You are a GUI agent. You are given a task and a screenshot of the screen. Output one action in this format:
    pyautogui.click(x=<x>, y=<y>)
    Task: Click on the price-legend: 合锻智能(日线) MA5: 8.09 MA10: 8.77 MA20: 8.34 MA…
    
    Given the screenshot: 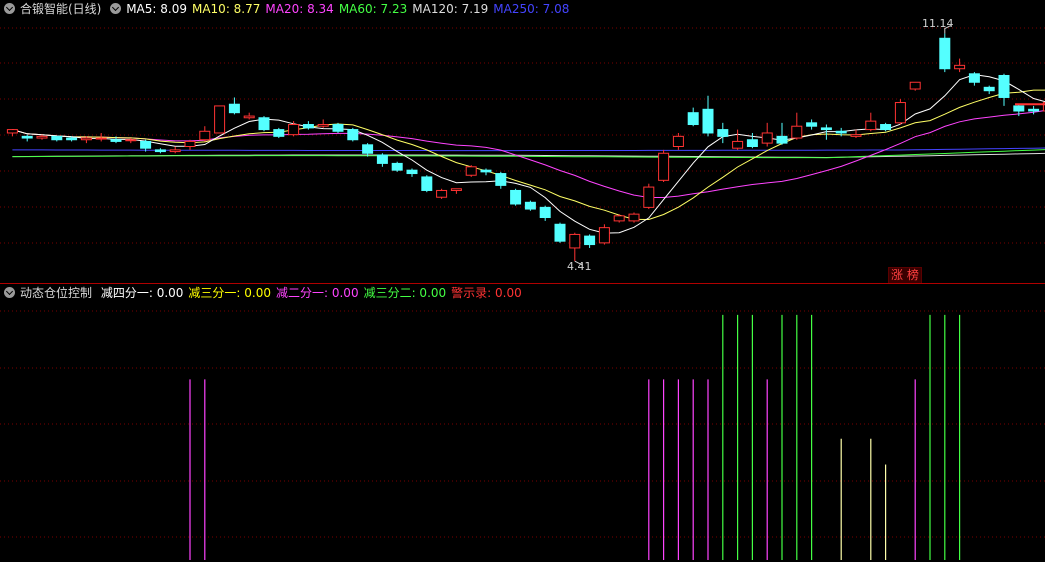 What is the action you would take?
    pyautogui.click(x=291, y=9)
    